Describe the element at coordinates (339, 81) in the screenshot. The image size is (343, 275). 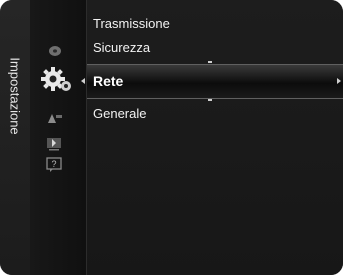
I see `right-arrow-icon` at that location.